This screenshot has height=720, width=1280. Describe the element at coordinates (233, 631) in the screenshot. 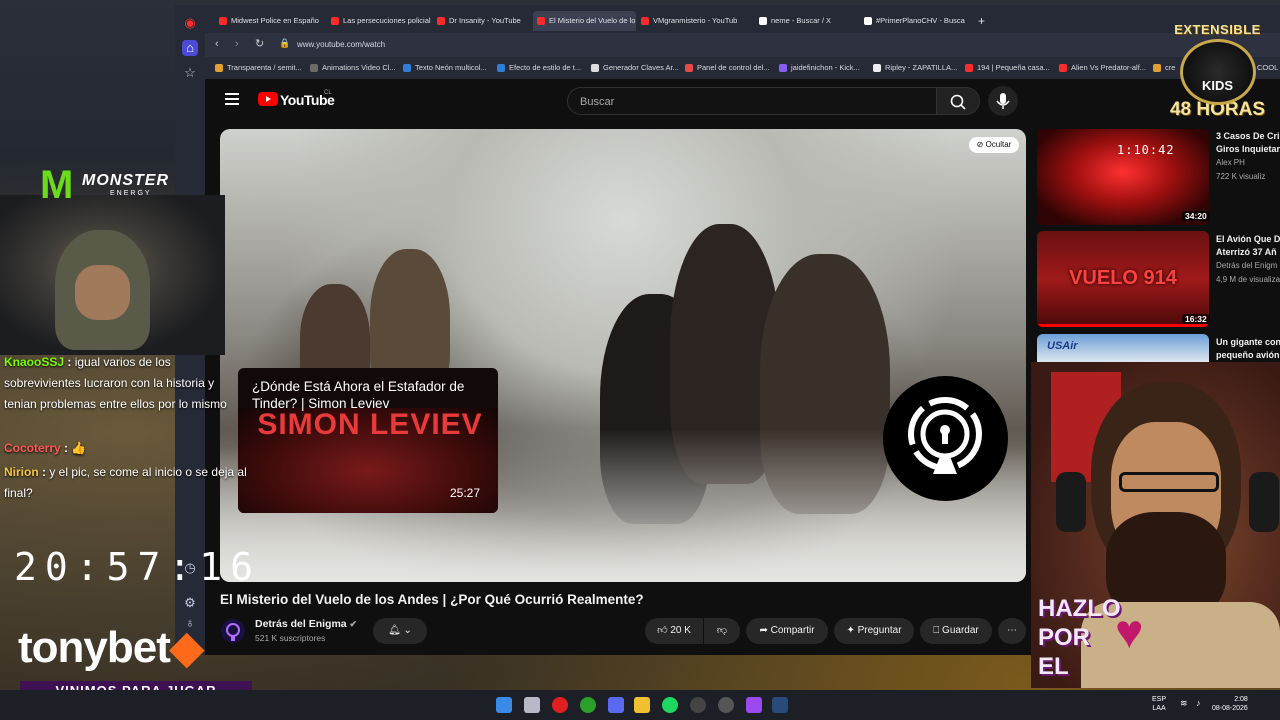

I see `channel-avatar` at that location.